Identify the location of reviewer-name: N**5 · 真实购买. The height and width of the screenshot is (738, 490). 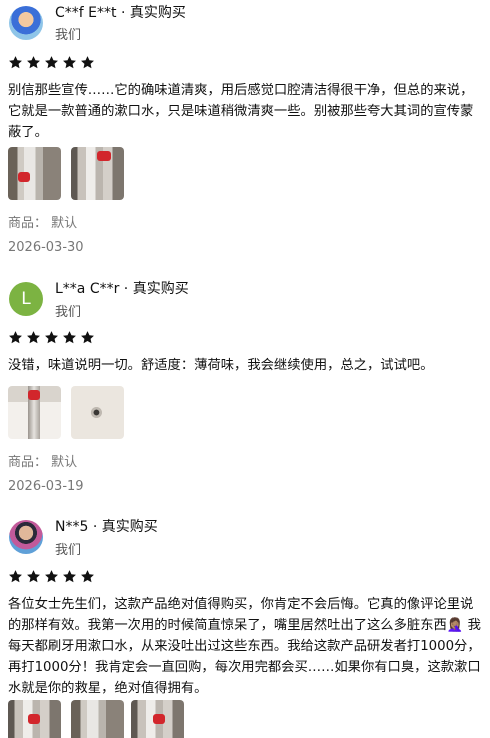
(106, 526).